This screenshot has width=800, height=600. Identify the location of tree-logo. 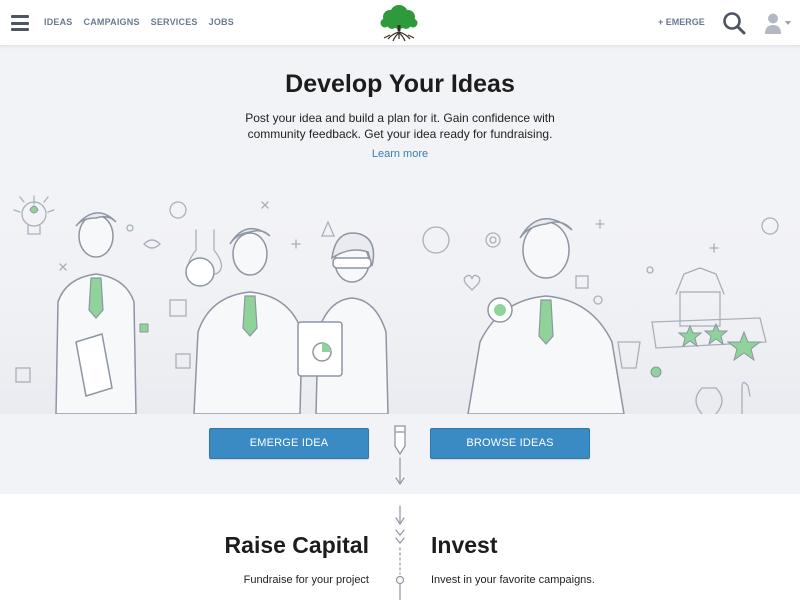
(399, 23).